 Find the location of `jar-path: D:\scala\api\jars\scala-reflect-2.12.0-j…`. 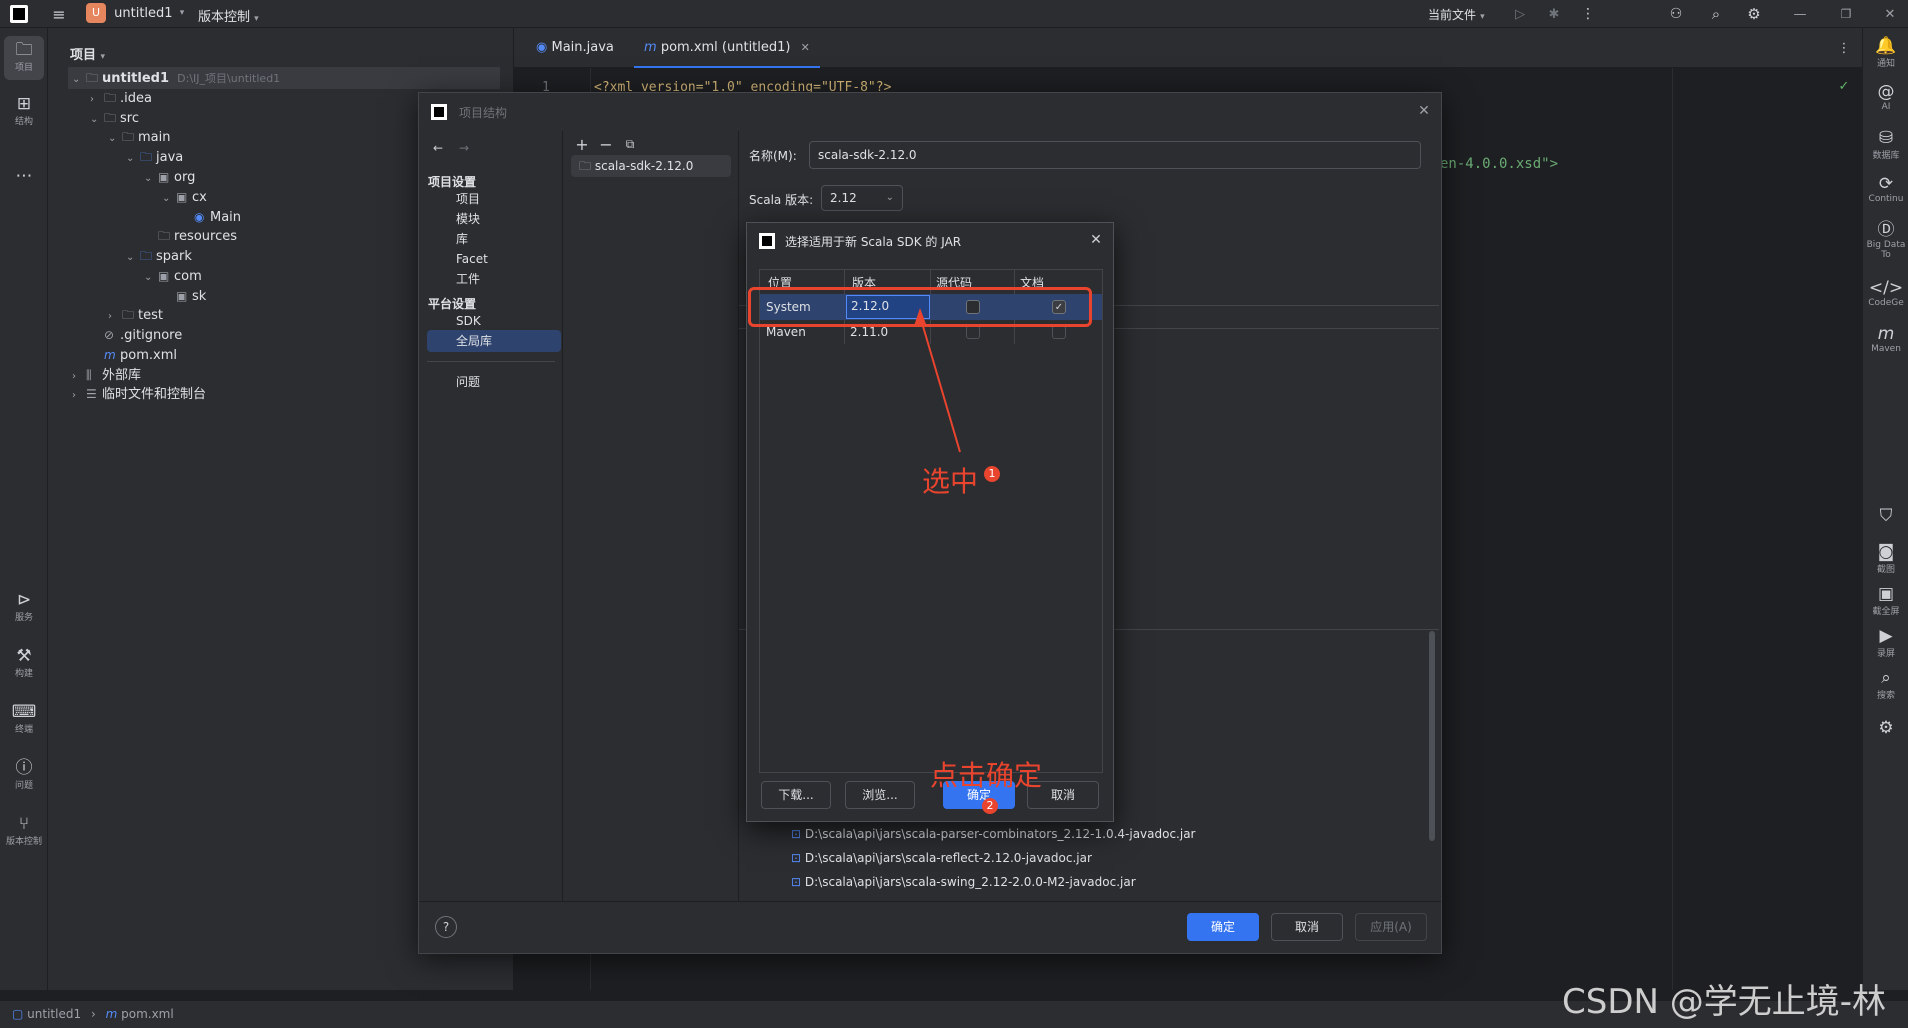

jar-path: D:\scala\api\jars\scala-reflect-2.12.0-j… is located at coordinates (948, 858).